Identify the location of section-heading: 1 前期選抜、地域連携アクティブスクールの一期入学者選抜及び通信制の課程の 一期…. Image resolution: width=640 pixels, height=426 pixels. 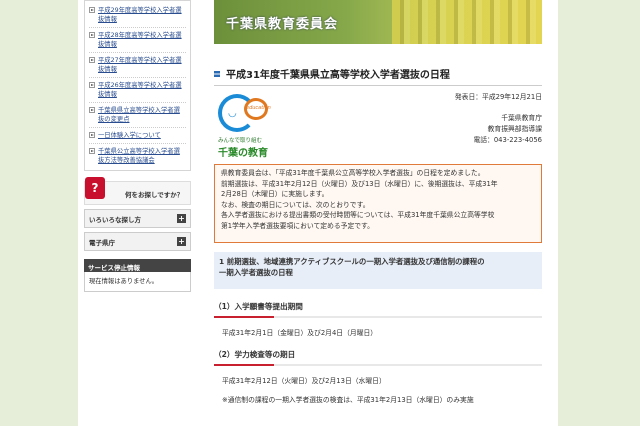
(378, 270).